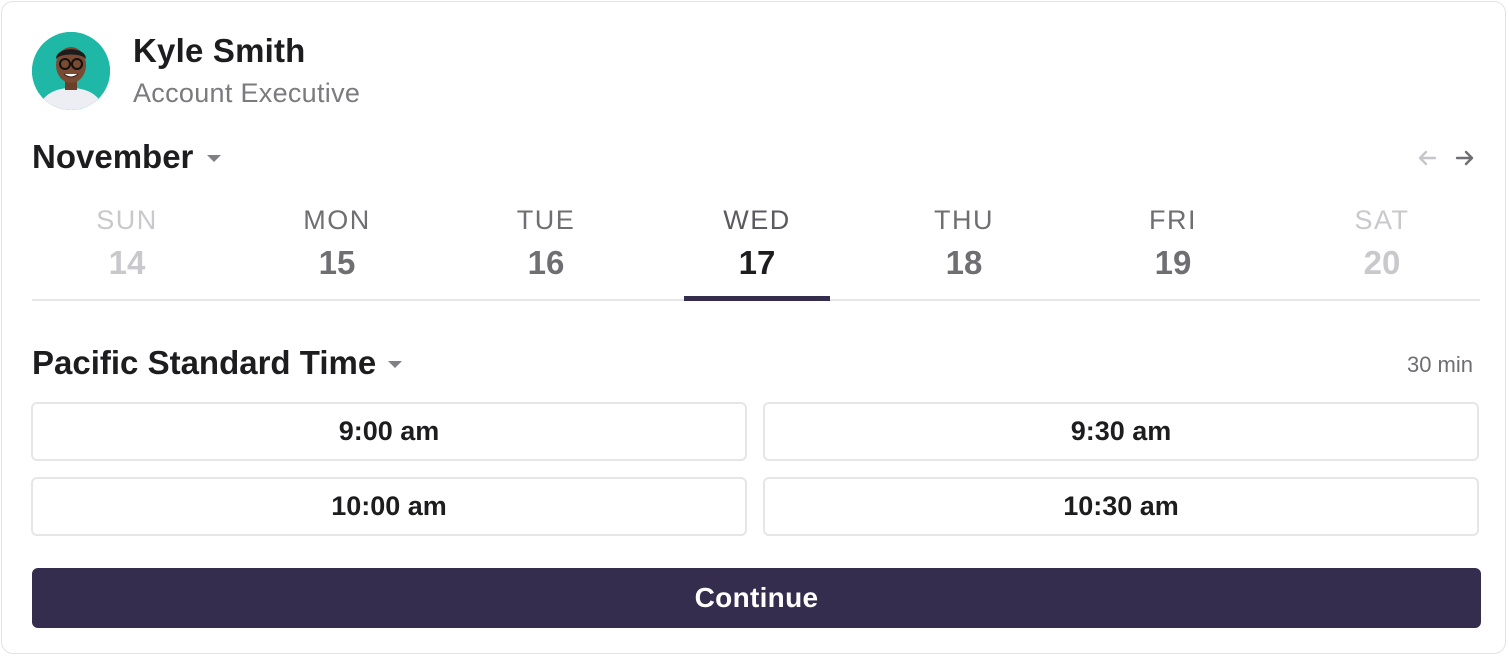 This screenshot has height=657, width=1509. What do you see at coordinates (337, 262) in the screenshot?
I see `day-number: 15` at bounding box center [337, 262].